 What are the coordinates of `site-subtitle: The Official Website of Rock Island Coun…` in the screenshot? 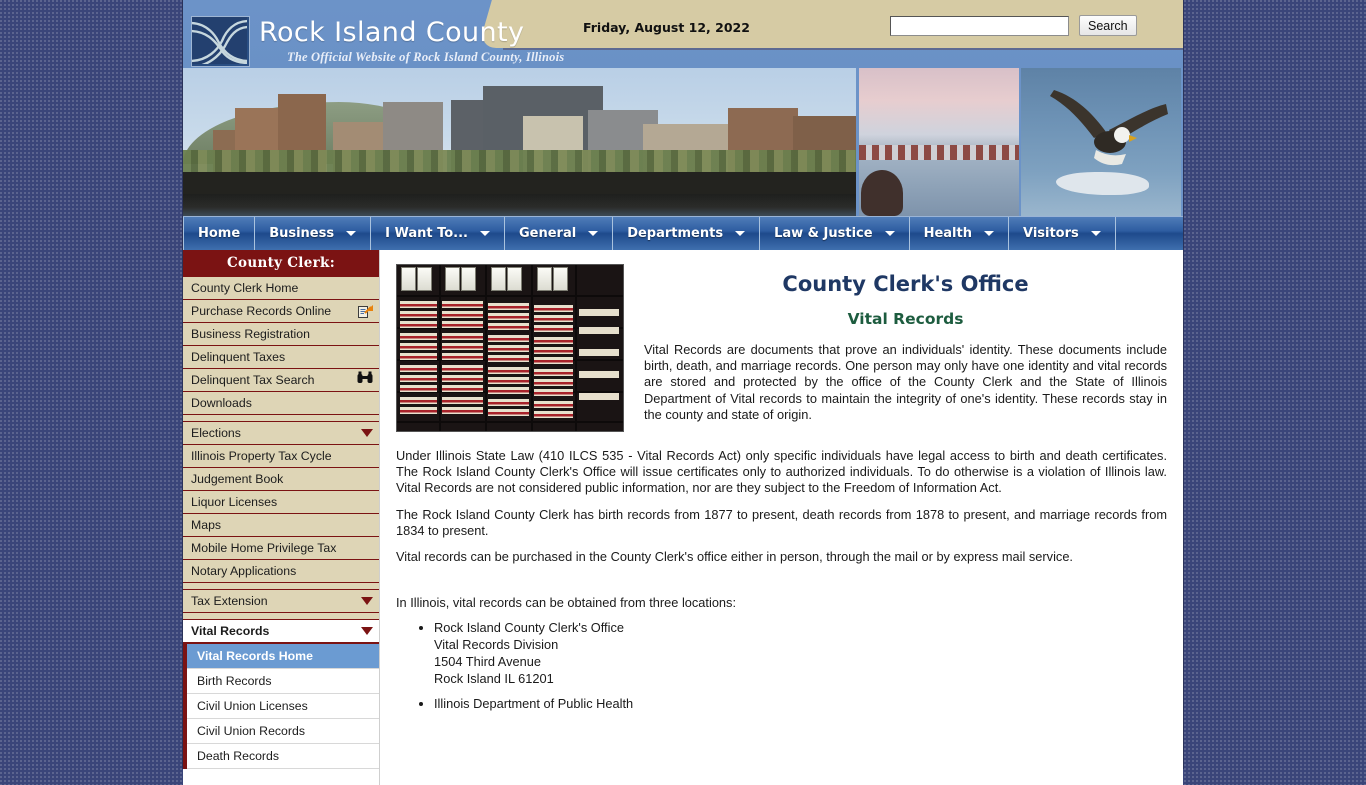 It's located at (426, 57).